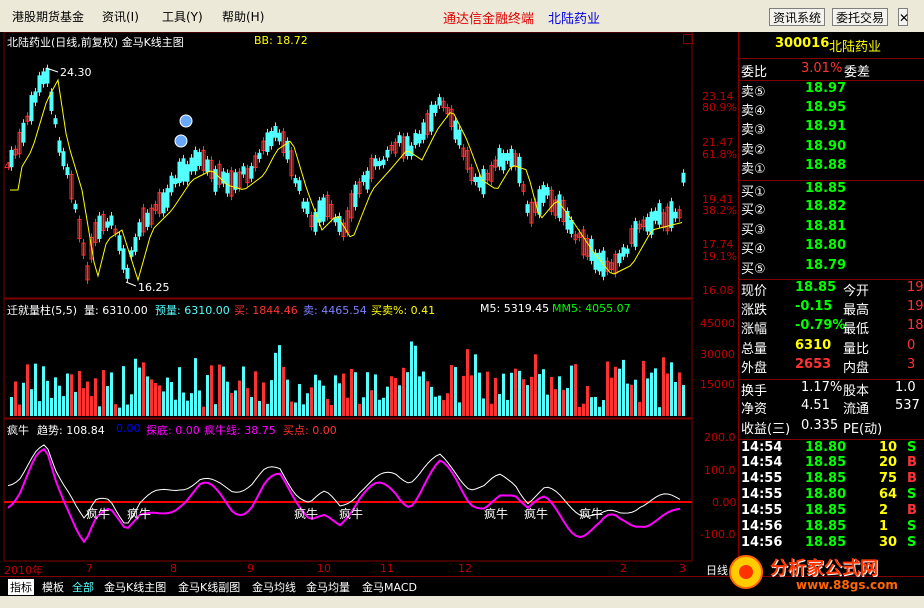  Describe the element at coordinates (860, 17) in the screenshot. I see `trade-button: 委托交易` at that location.